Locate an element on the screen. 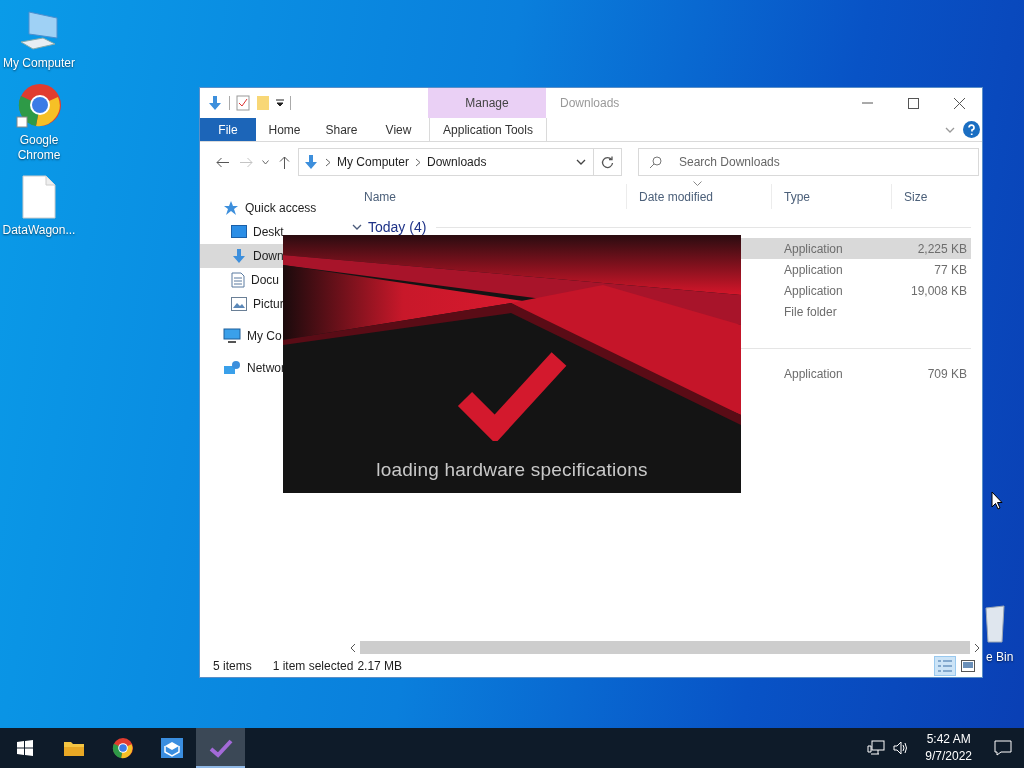 This screenshot has height=768, width=1024. context-tab-header: Manage is located at coordinates (487, 103).